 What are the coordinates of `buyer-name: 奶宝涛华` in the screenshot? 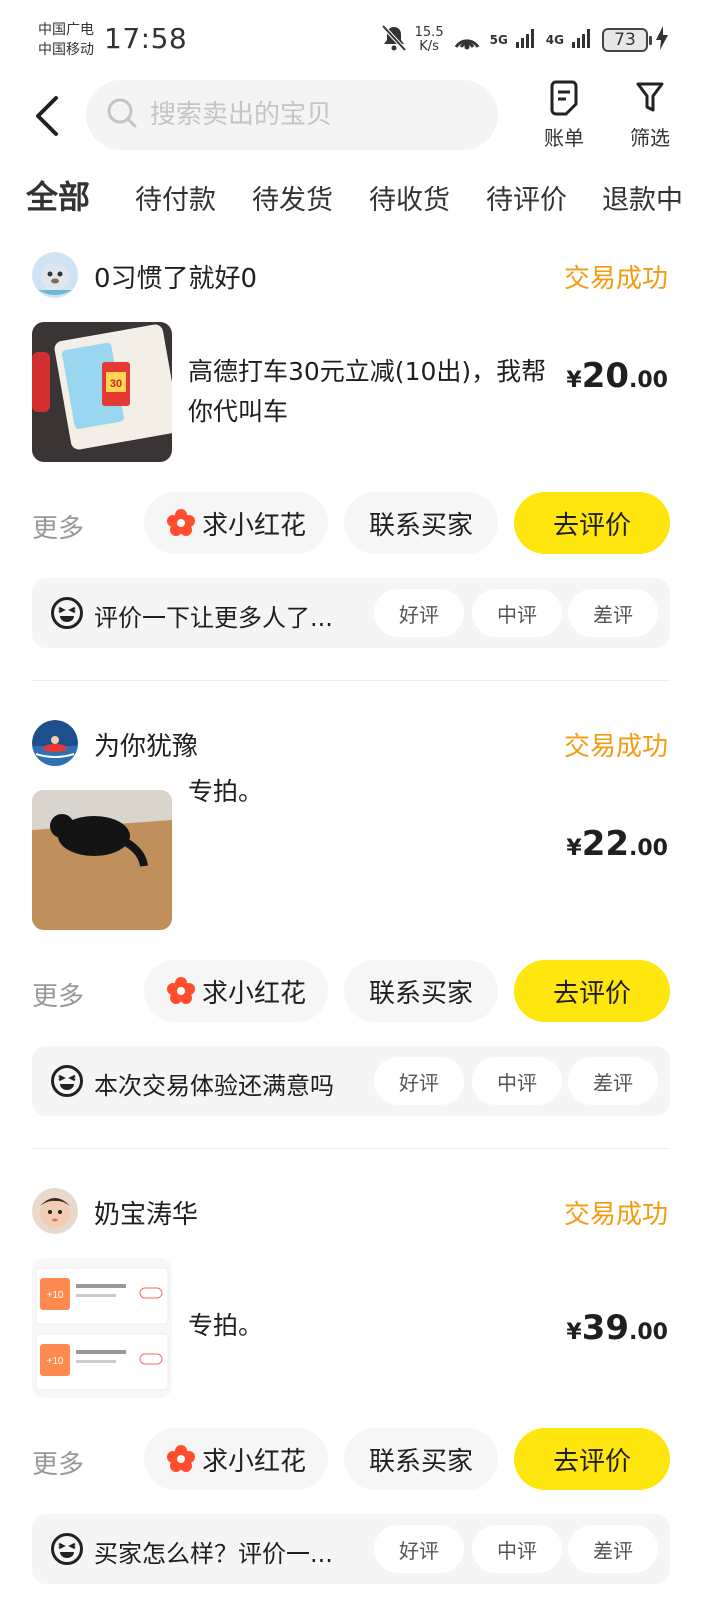 It's located at (146, 1212).